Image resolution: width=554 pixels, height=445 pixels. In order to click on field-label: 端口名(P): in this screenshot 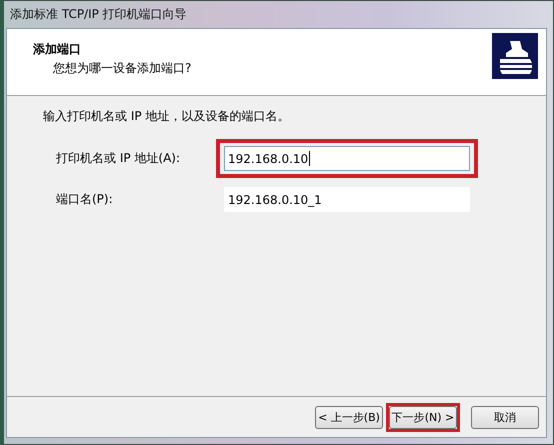, I will do `click(84, 199)`.